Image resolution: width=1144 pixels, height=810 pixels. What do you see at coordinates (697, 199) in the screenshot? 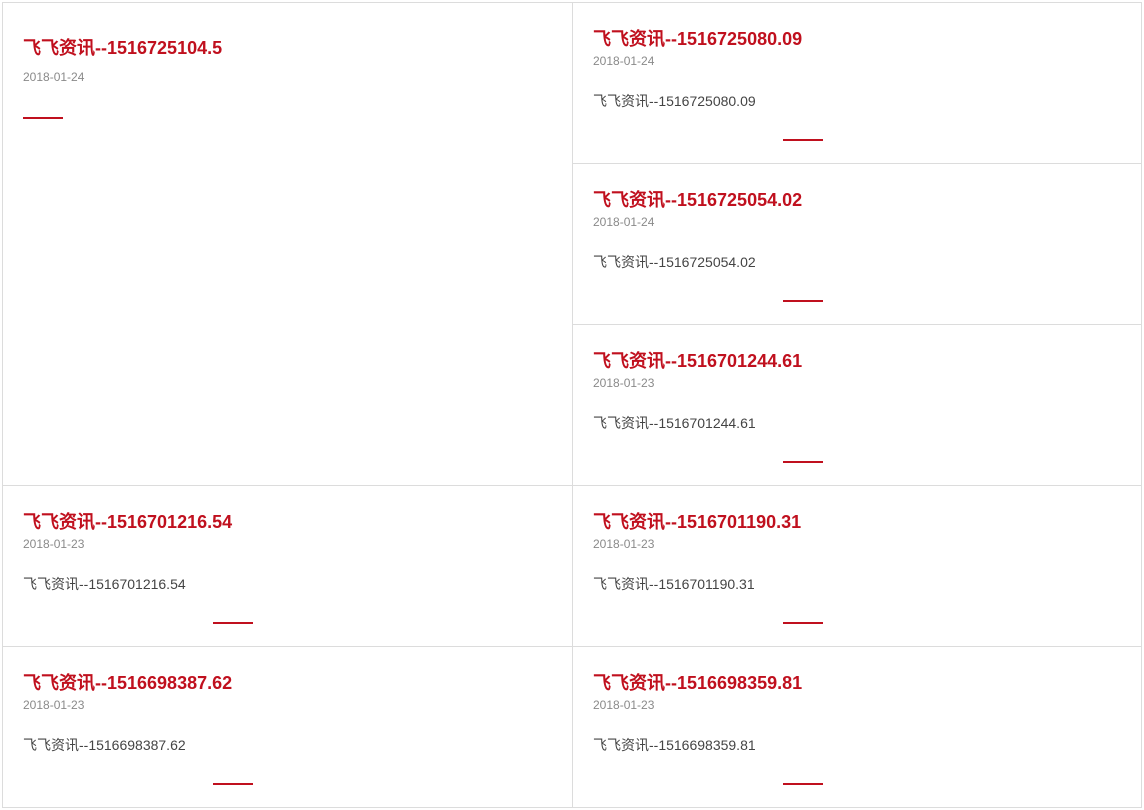
I see `article-title: 飞飞资讯--1516725054.02` at bounding box center [697, 199].